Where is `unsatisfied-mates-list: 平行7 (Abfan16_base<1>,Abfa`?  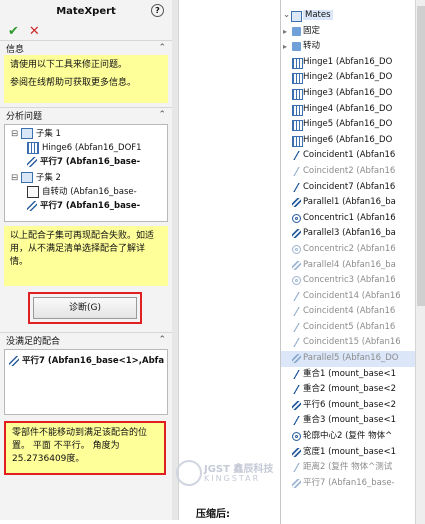
unsatisfied-mates-list: 平行7 (Abfan16_base<1>,Abfa is located at coordinates (86, 382).